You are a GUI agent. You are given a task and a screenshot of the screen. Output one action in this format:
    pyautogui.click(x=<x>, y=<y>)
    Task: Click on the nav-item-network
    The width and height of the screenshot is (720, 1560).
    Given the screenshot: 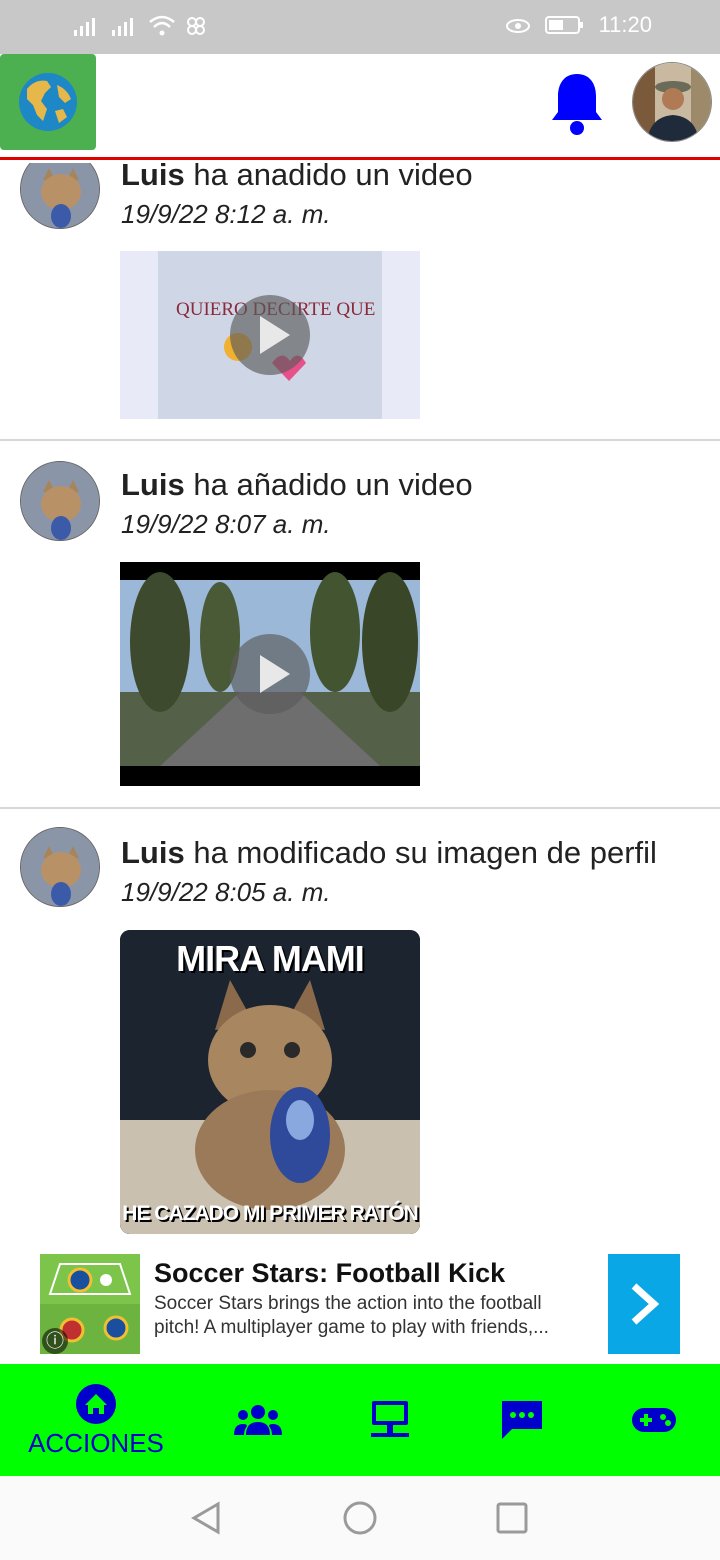 What is the action you would take?
    pyautogui.click(x=390, y=1420)
    